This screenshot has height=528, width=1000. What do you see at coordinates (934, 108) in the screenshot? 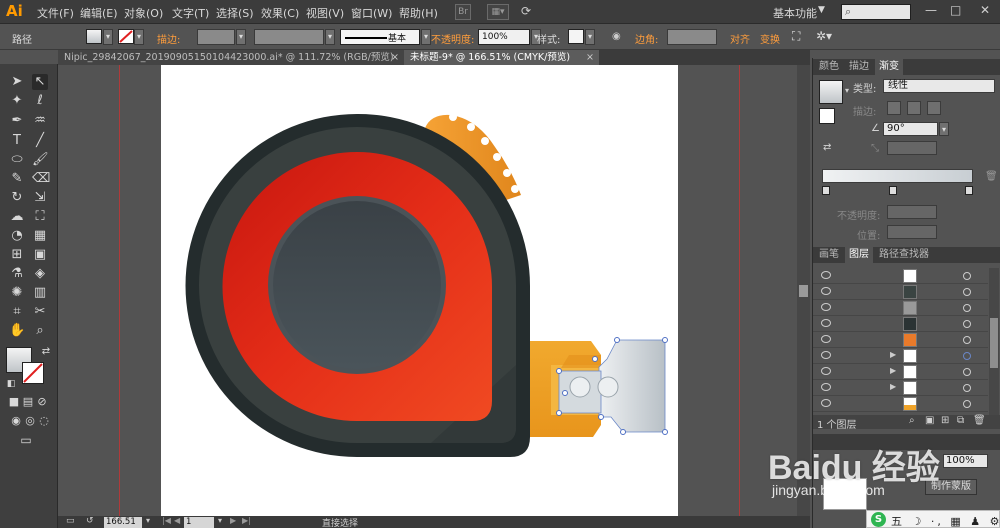
I see `stroke-gradient-across` at bounding box center [934, 108].